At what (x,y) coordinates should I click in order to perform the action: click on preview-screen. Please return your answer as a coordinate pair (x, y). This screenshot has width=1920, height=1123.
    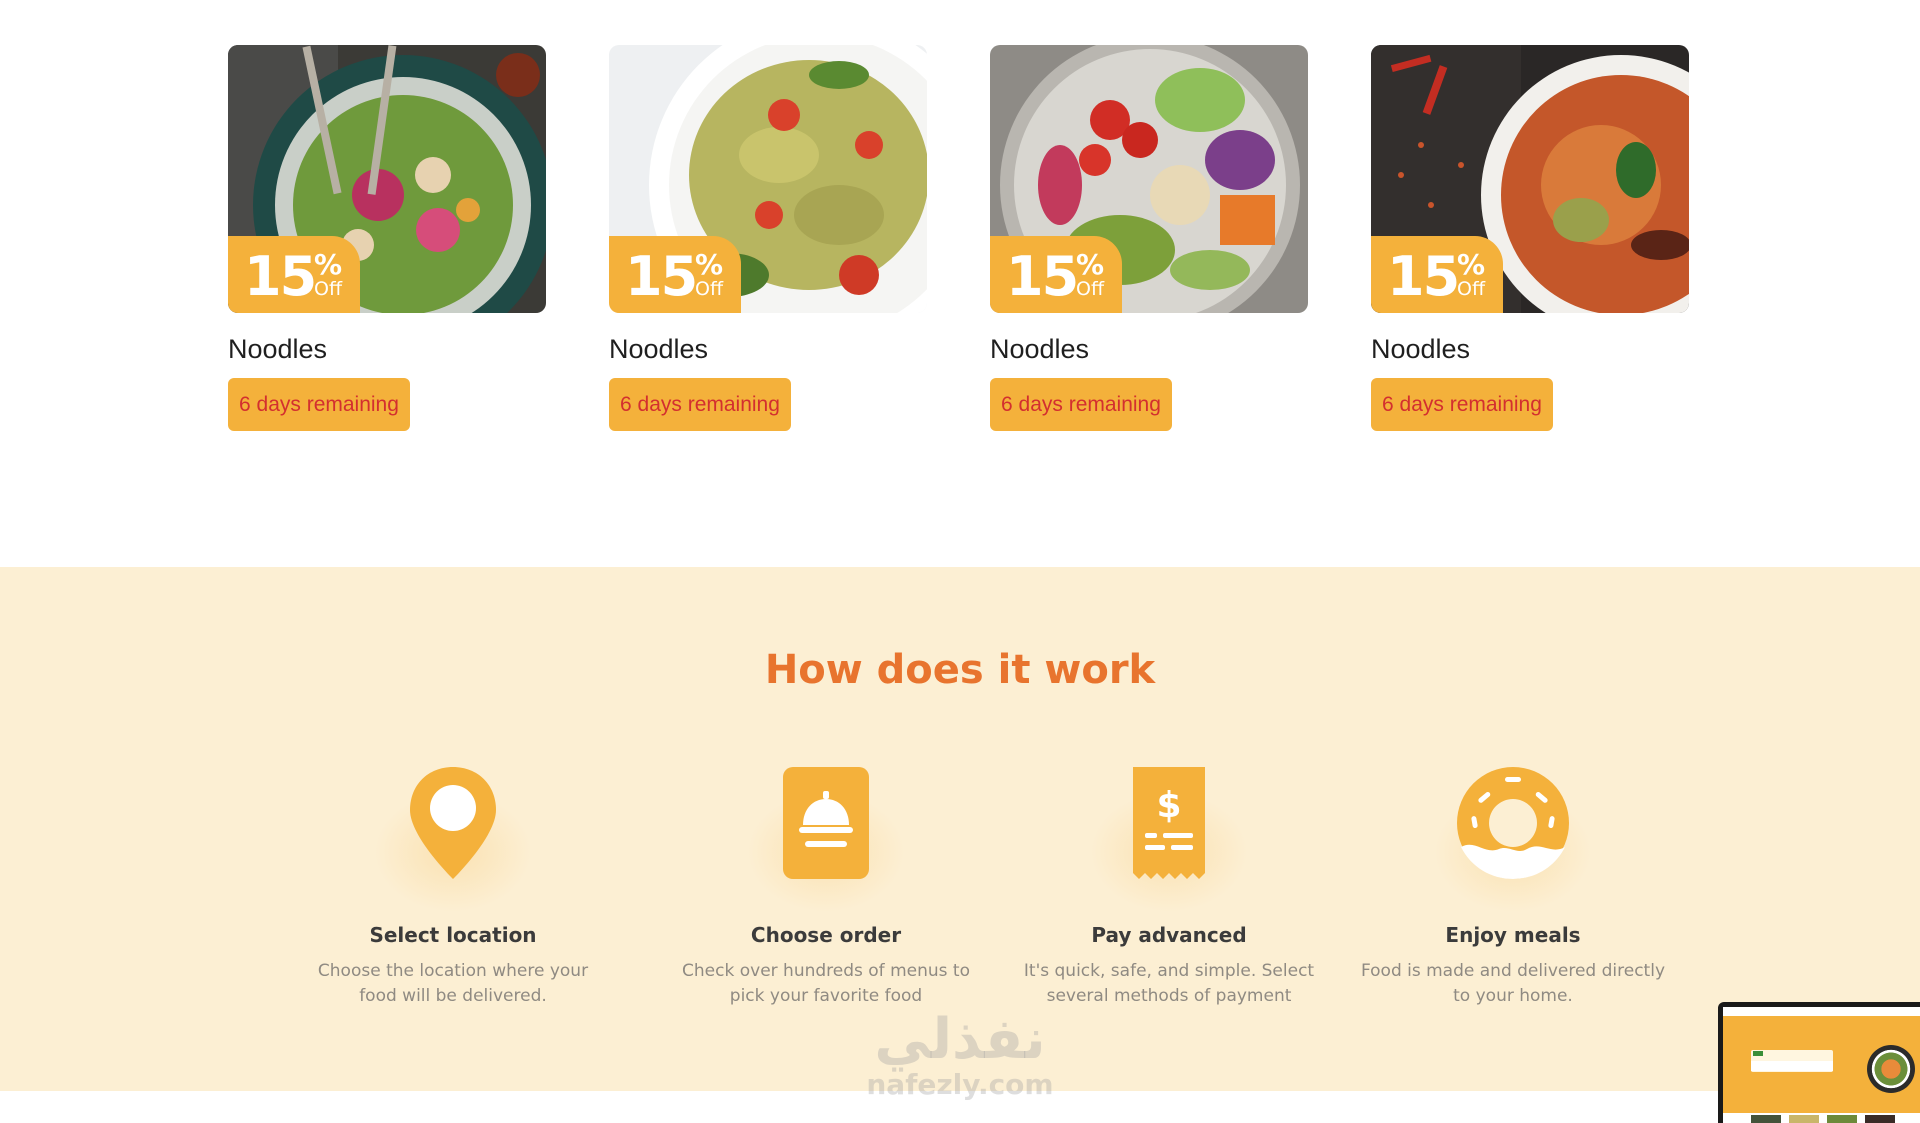
    Looking at the image, I should click on (1821, 1065).